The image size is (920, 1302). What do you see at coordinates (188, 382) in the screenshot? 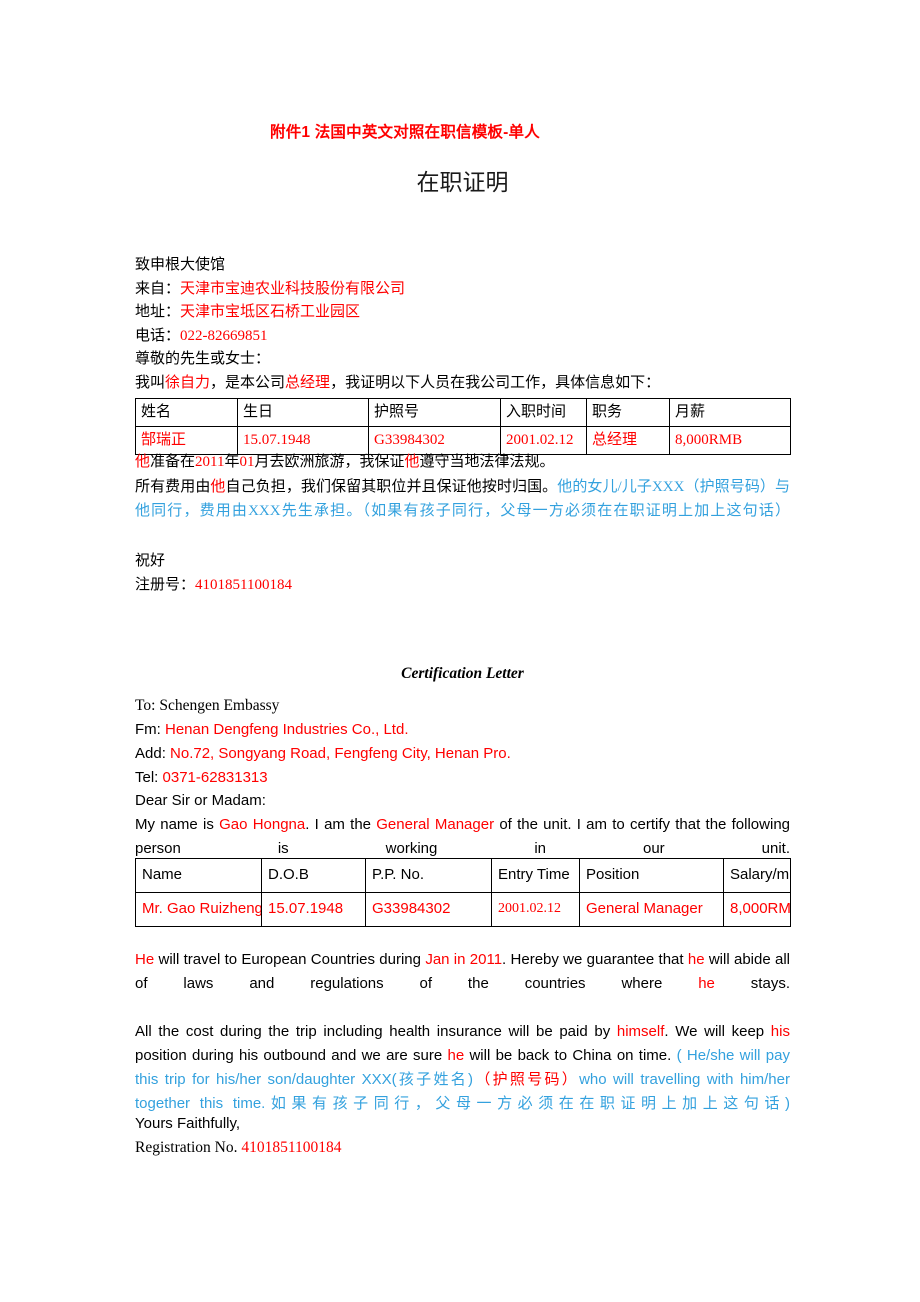
I see `chinese-signer-name: 徐自力` at bounding box center [188, 382].